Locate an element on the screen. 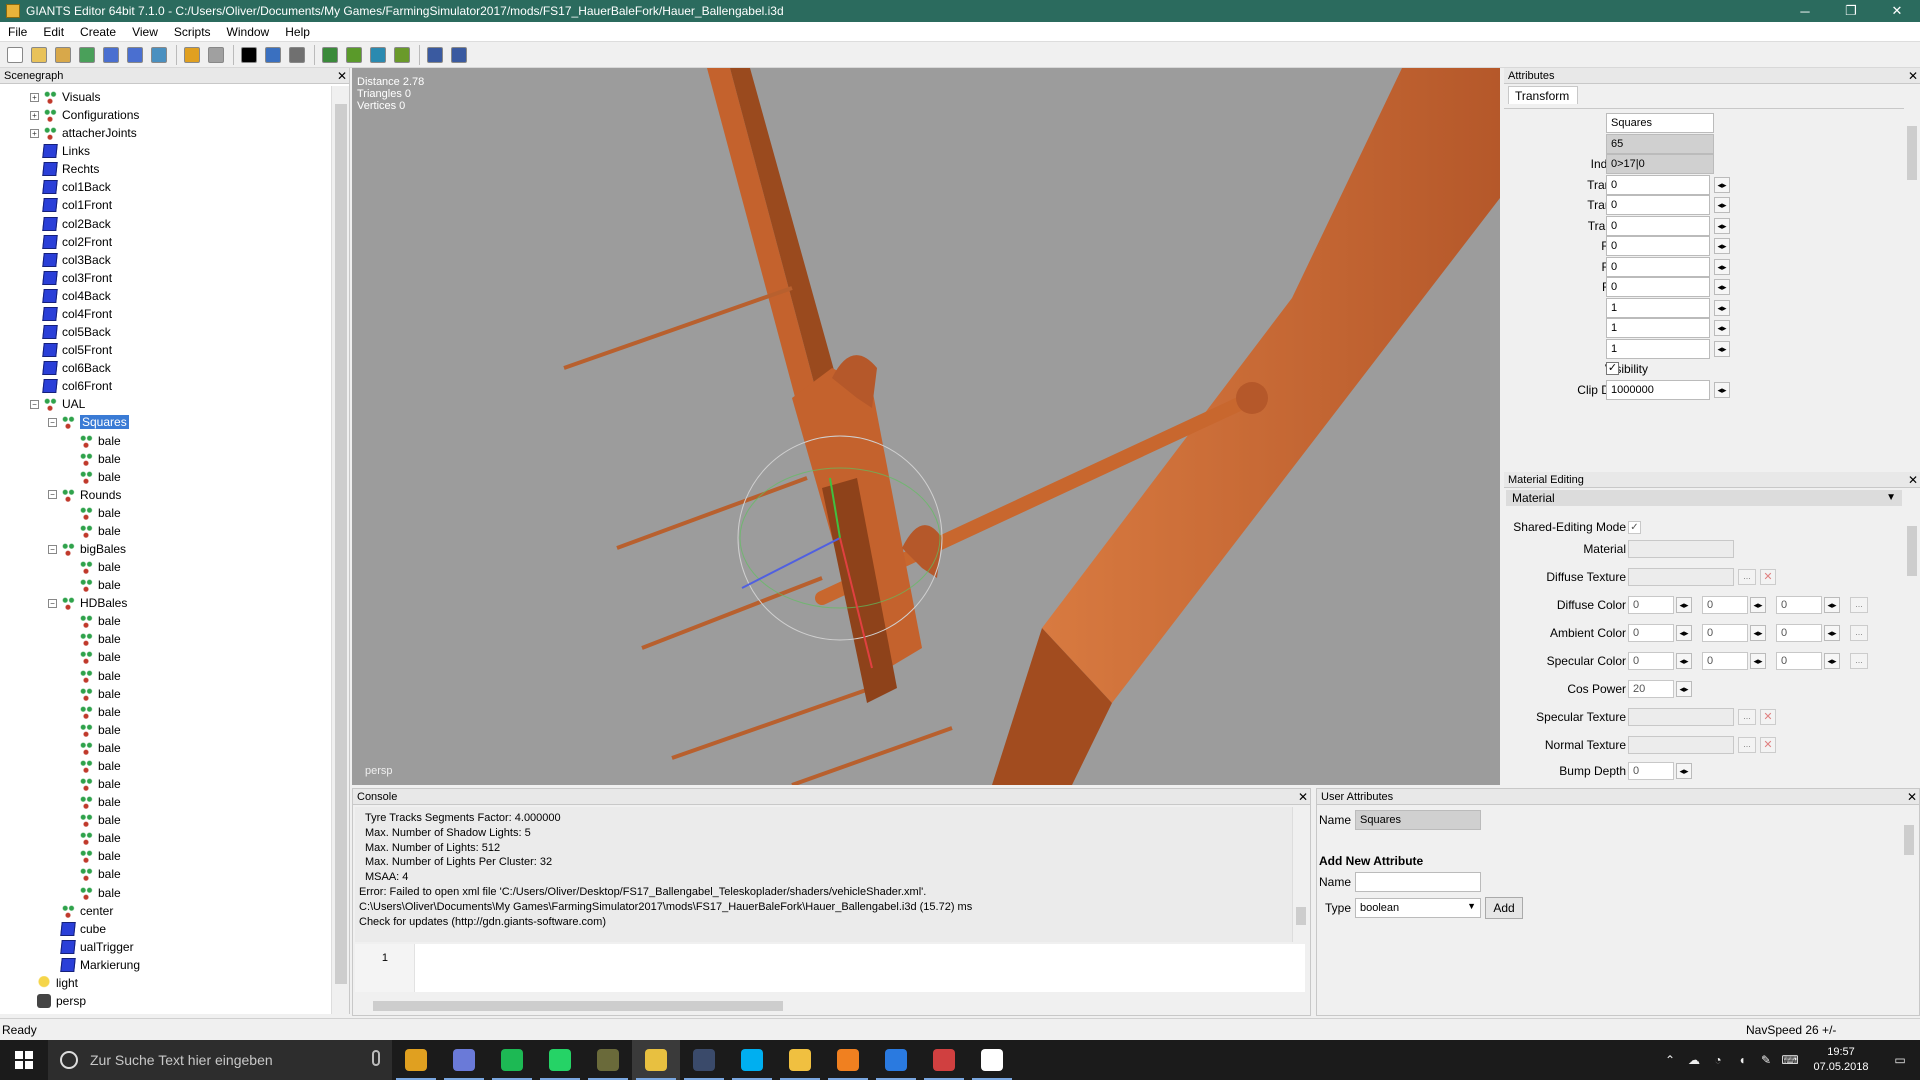 This screenshot has height=1080, width=1920. settings-button is located at coordinates (435, 55).